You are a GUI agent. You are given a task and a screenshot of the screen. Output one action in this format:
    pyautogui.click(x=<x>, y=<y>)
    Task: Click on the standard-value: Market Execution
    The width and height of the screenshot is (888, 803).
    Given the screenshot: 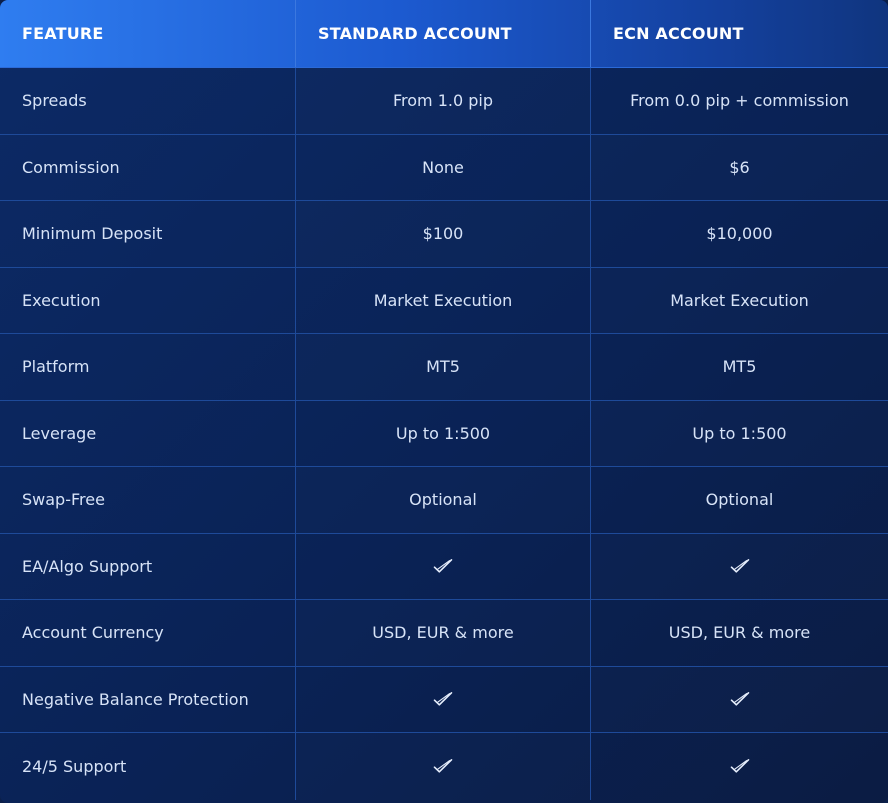 What is the action you would take?
    pyautogui.click(x=443, y=300)
    